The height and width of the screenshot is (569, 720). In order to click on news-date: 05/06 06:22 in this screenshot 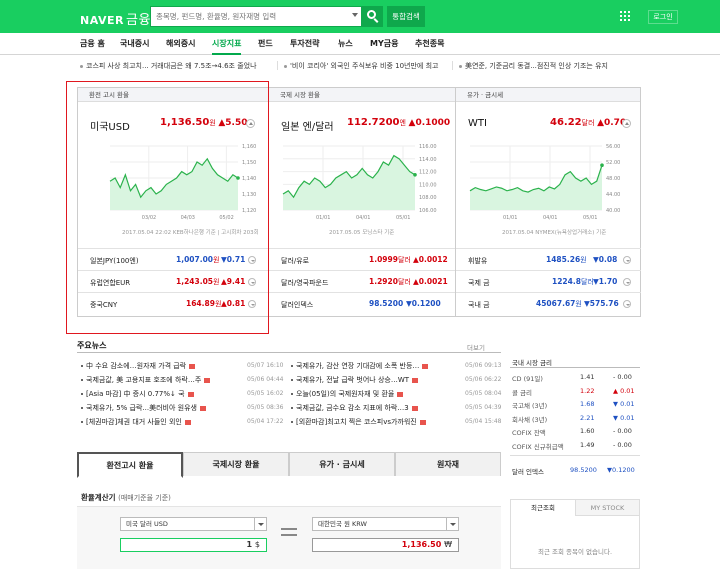, I will do `click(483, 379)`.